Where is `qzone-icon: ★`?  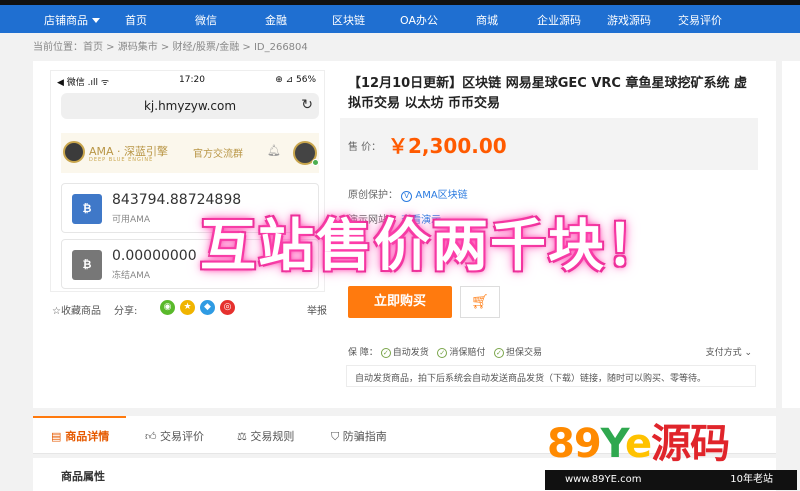
qzone-icon: ★ is located at coordinates (187, 307).